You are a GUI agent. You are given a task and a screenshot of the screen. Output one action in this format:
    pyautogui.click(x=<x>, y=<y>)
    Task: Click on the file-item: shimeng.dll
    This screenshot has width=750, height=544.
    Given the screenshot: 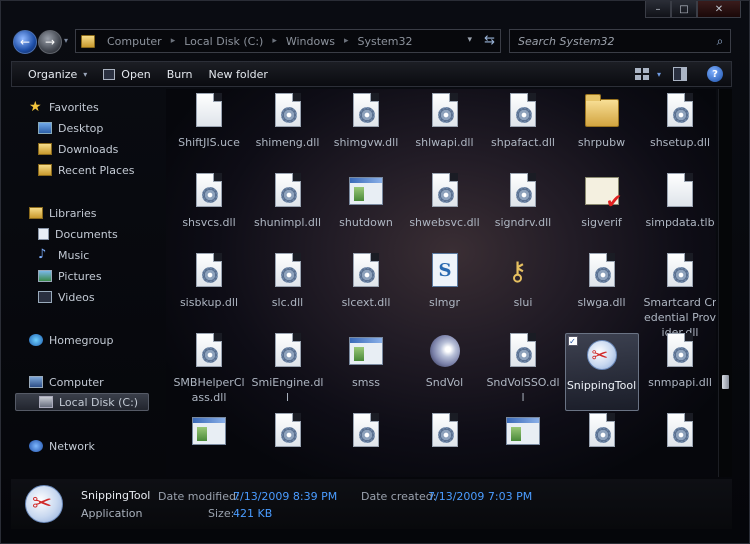 What is the action you would take?
    pyautogui.click(x=288, y=121)
    